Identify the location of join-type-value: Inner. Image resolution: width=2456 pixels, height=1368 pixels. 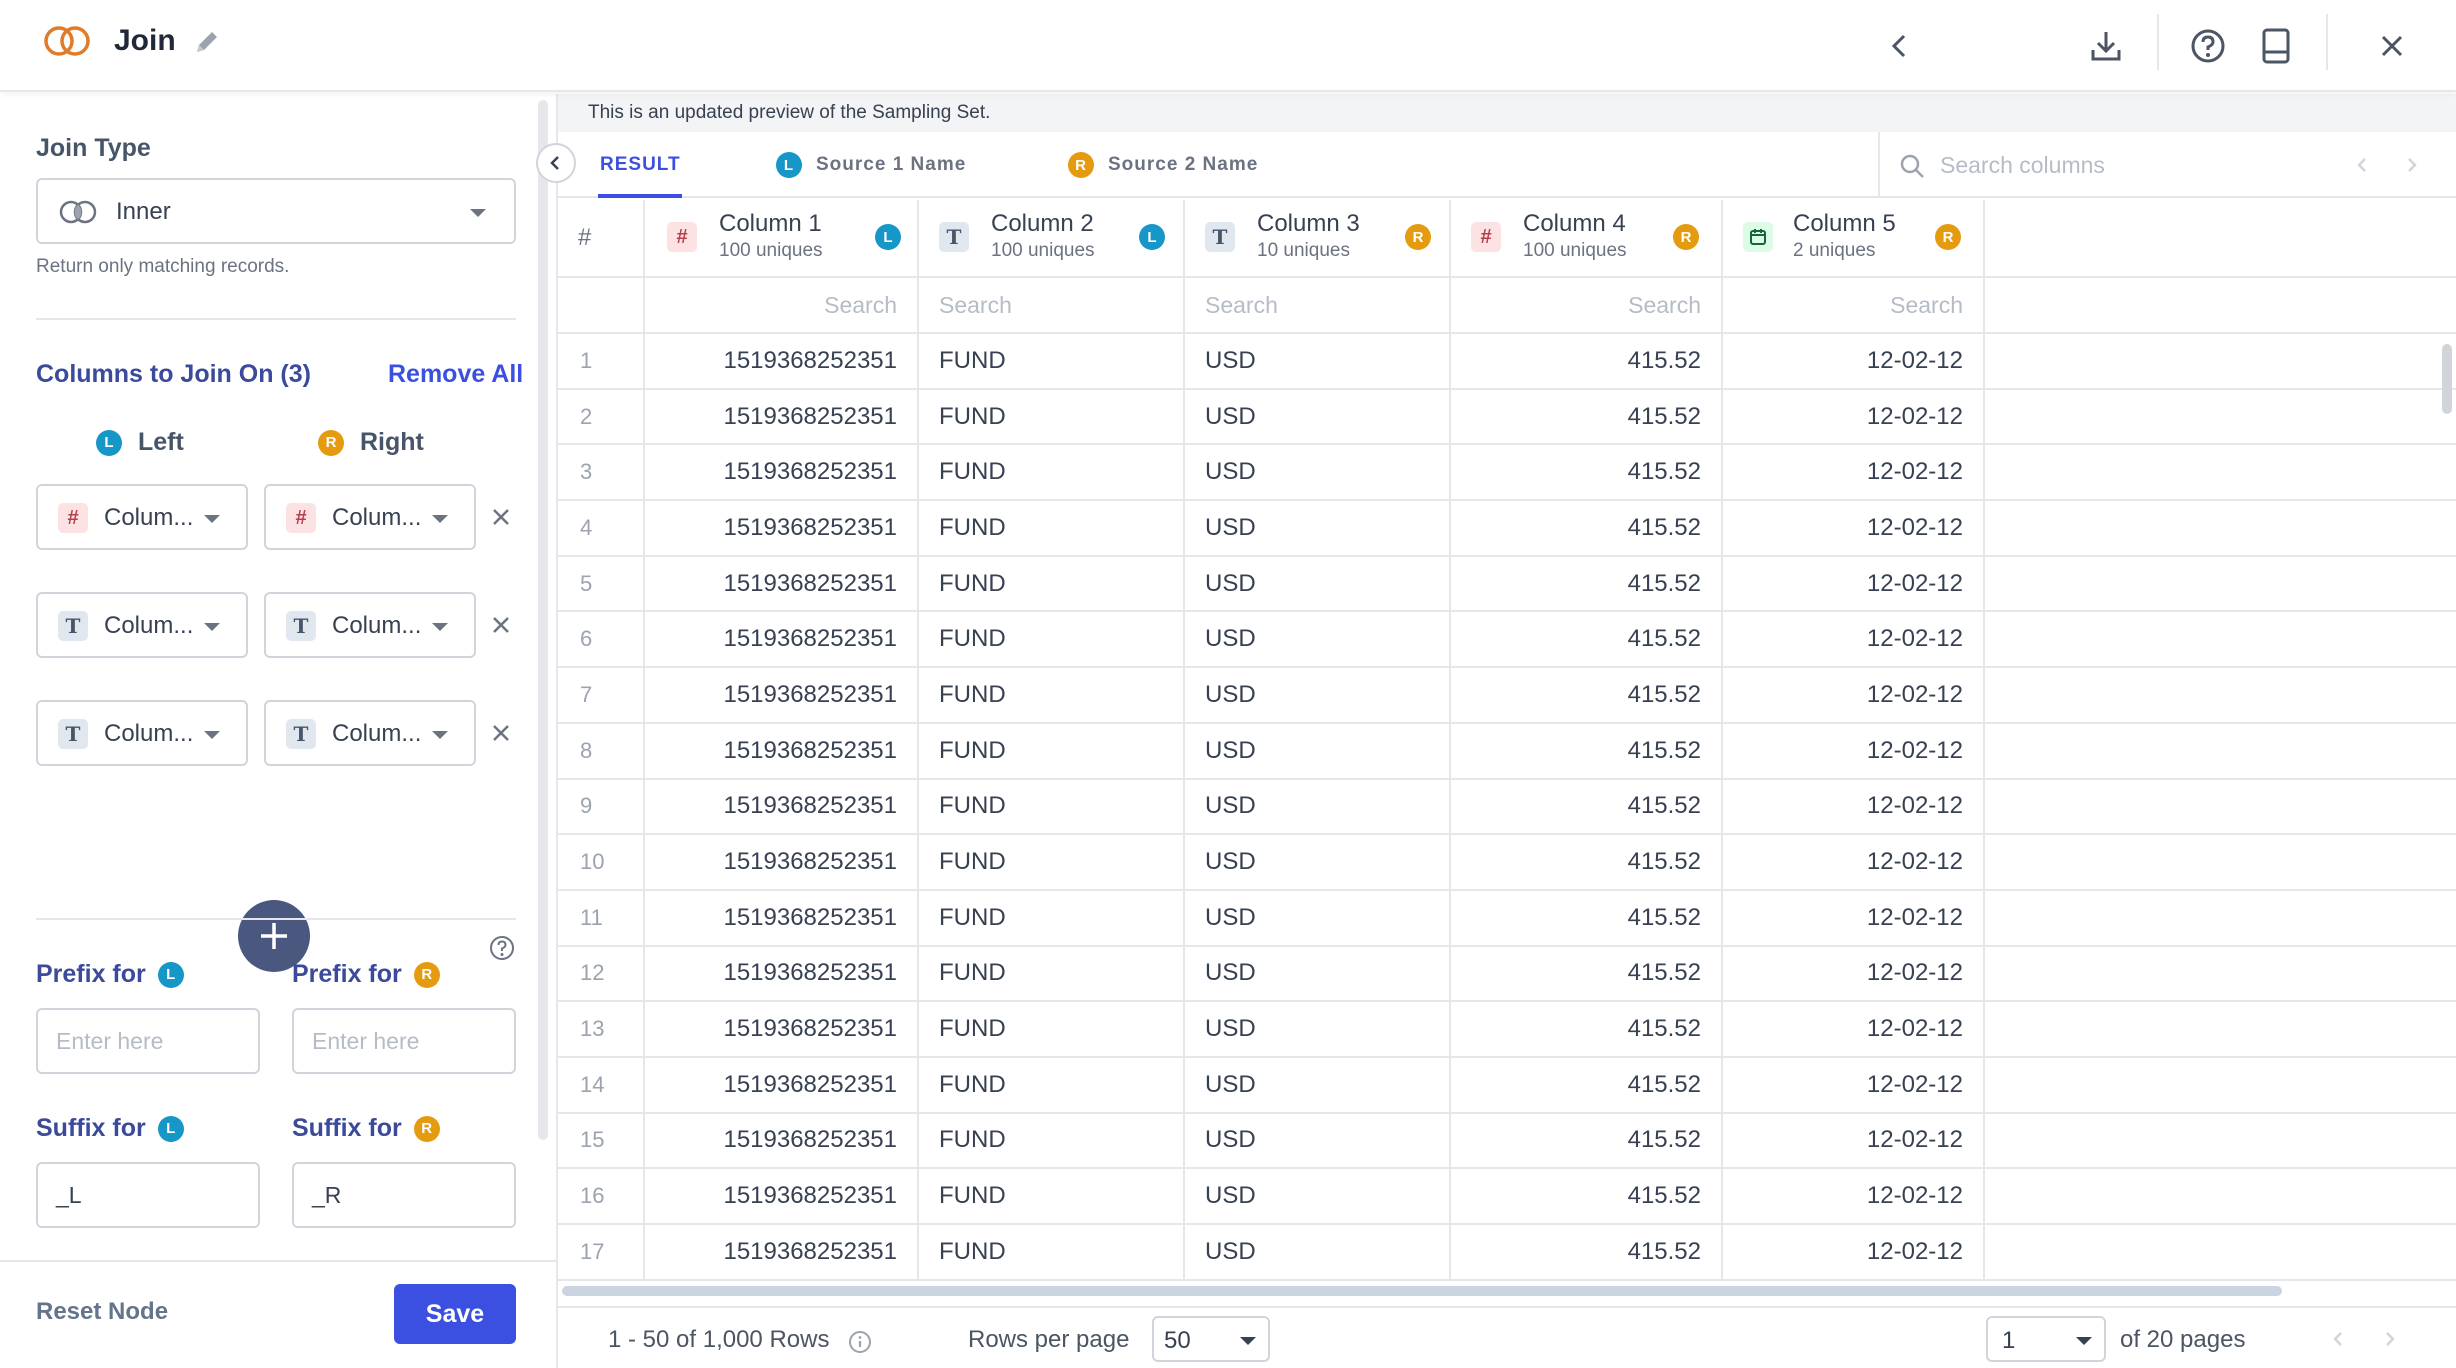
(143, 211).